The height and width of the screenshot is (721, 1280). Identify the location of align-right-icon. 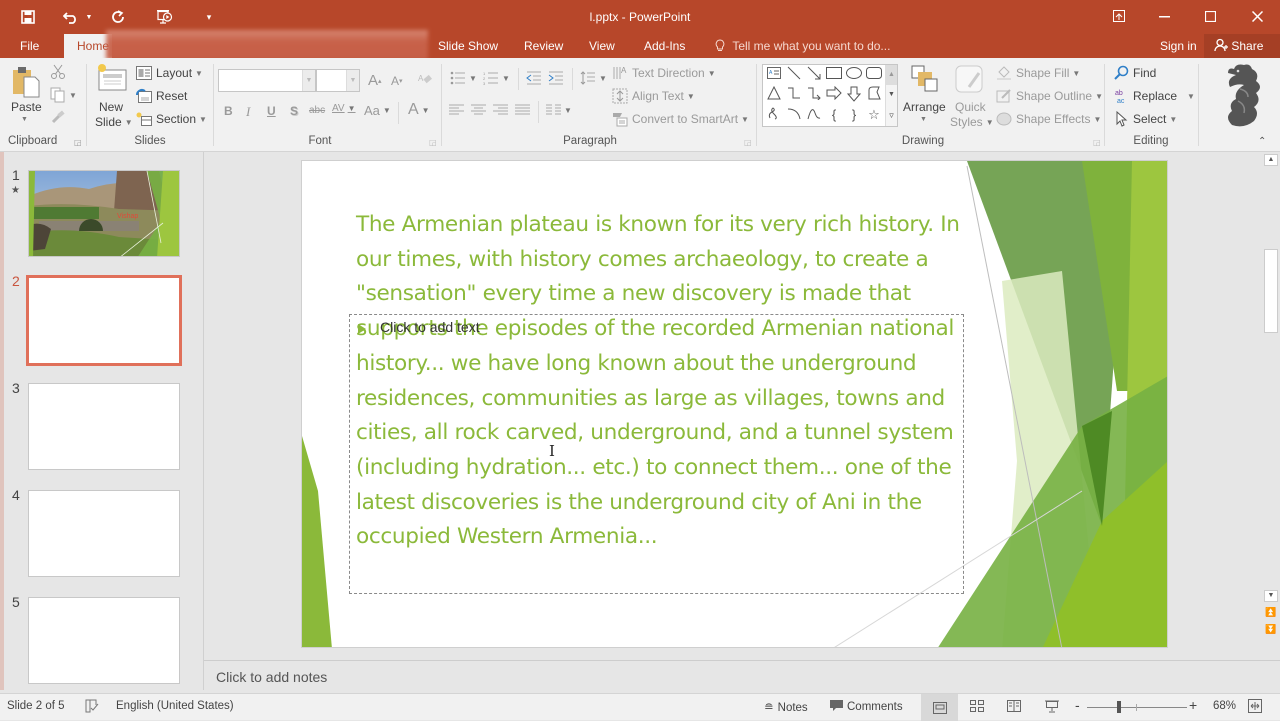
(500, 110).